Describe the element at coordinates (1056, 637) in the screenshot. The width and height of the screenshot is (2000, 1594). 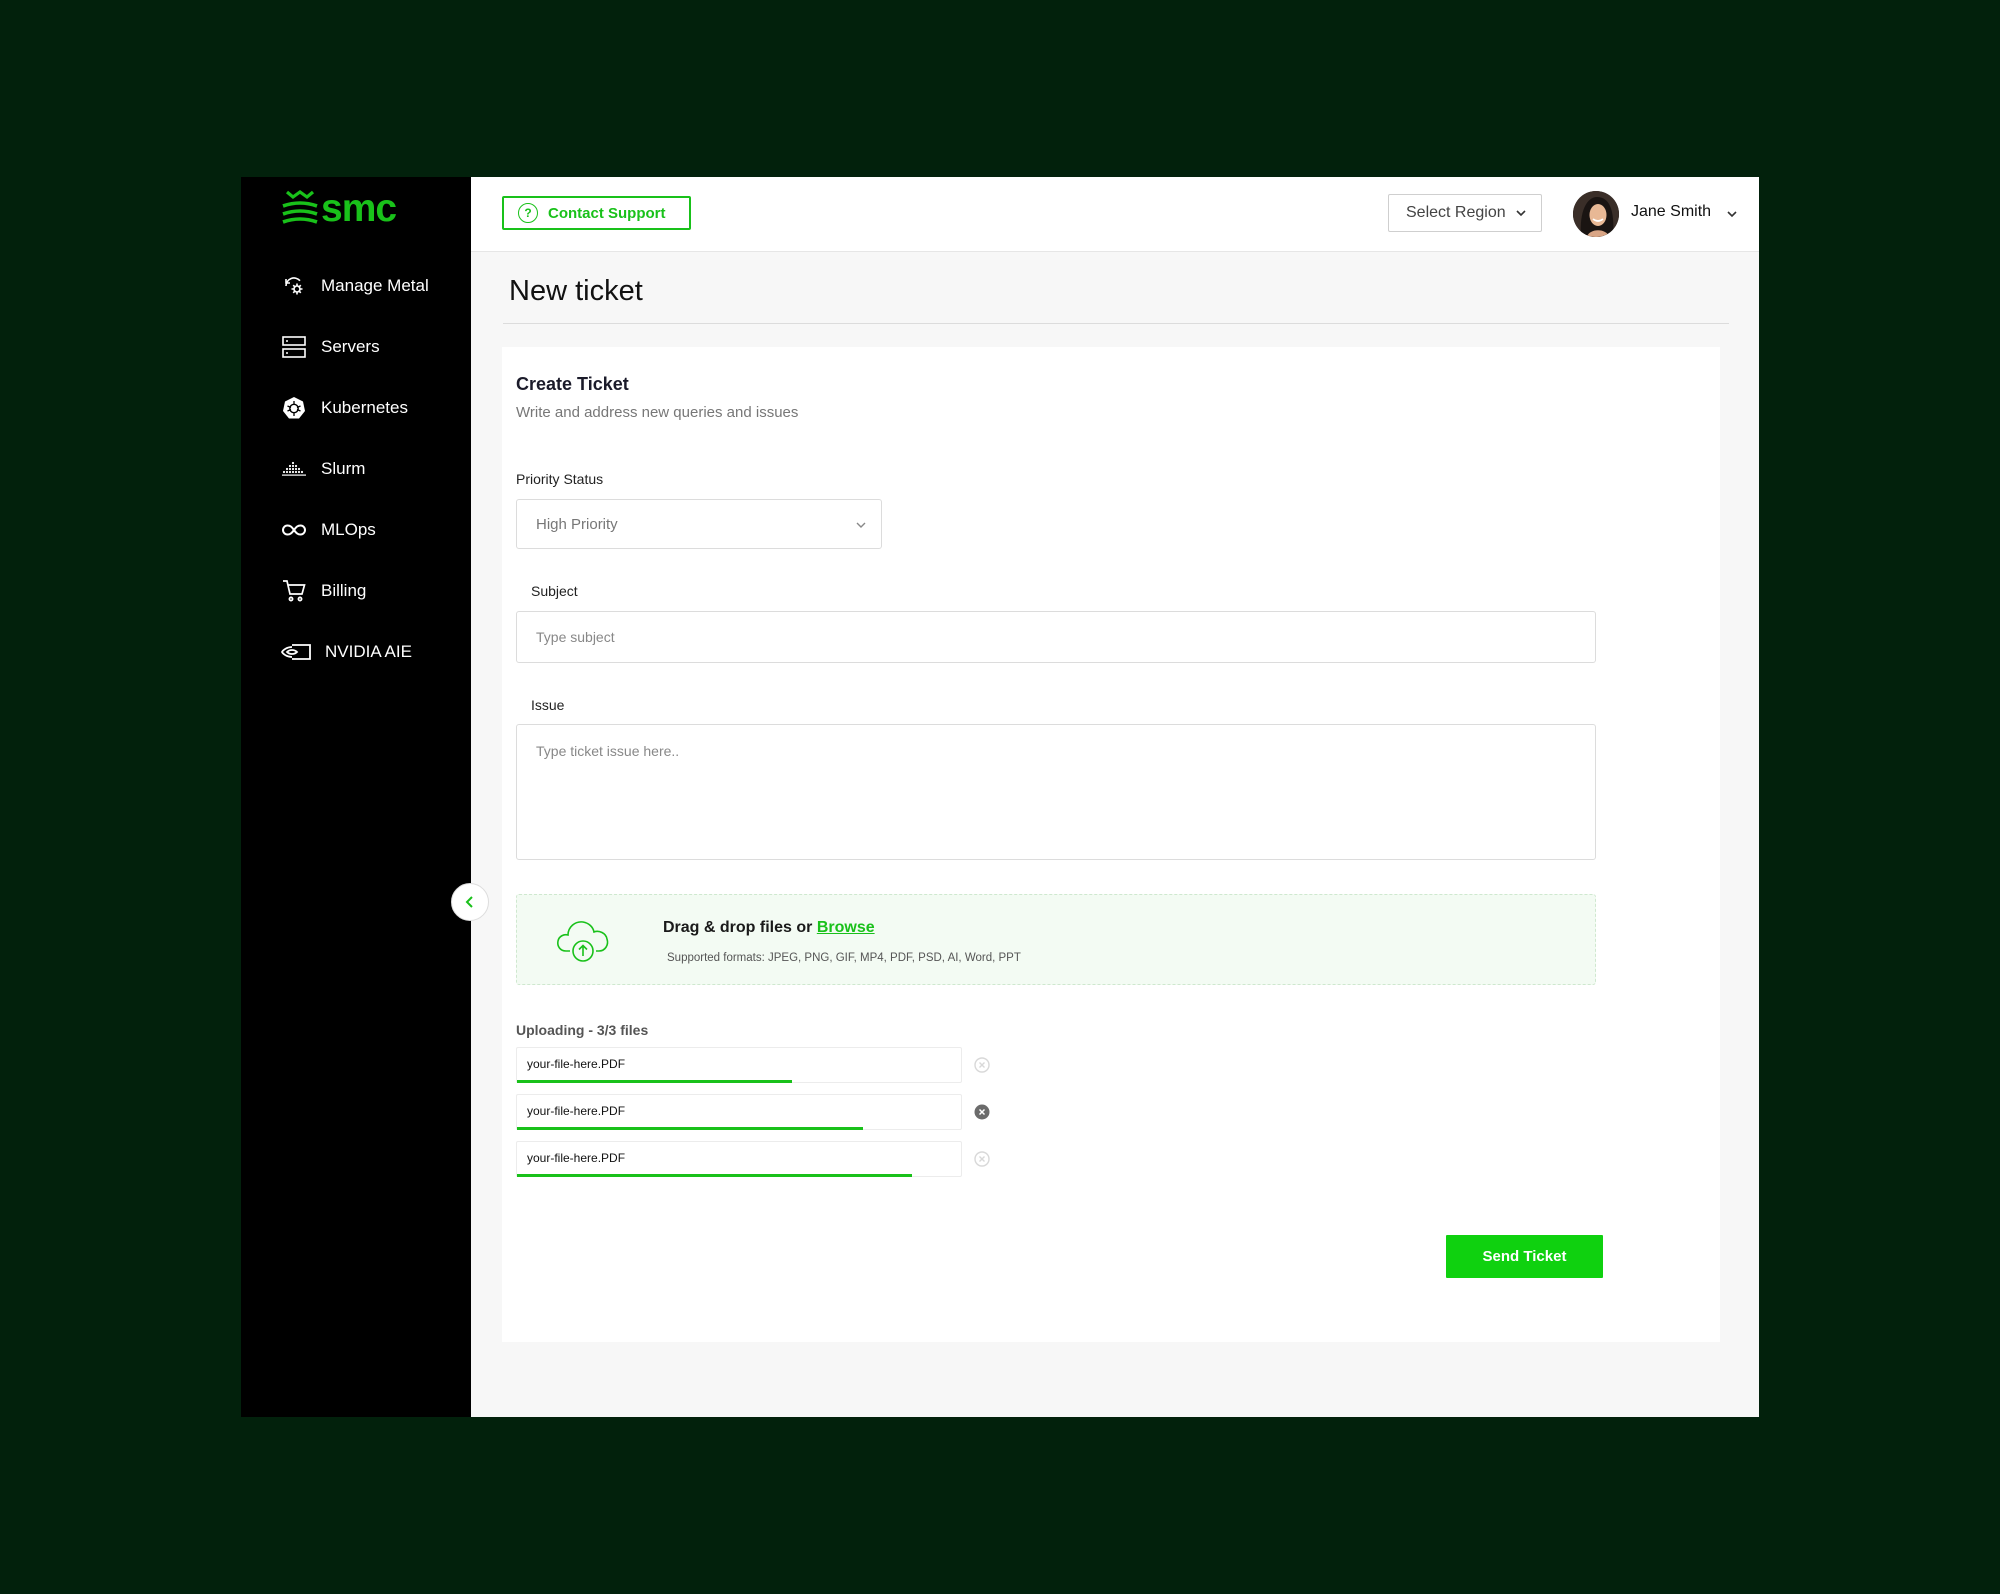
I see `subject-input` at that location.